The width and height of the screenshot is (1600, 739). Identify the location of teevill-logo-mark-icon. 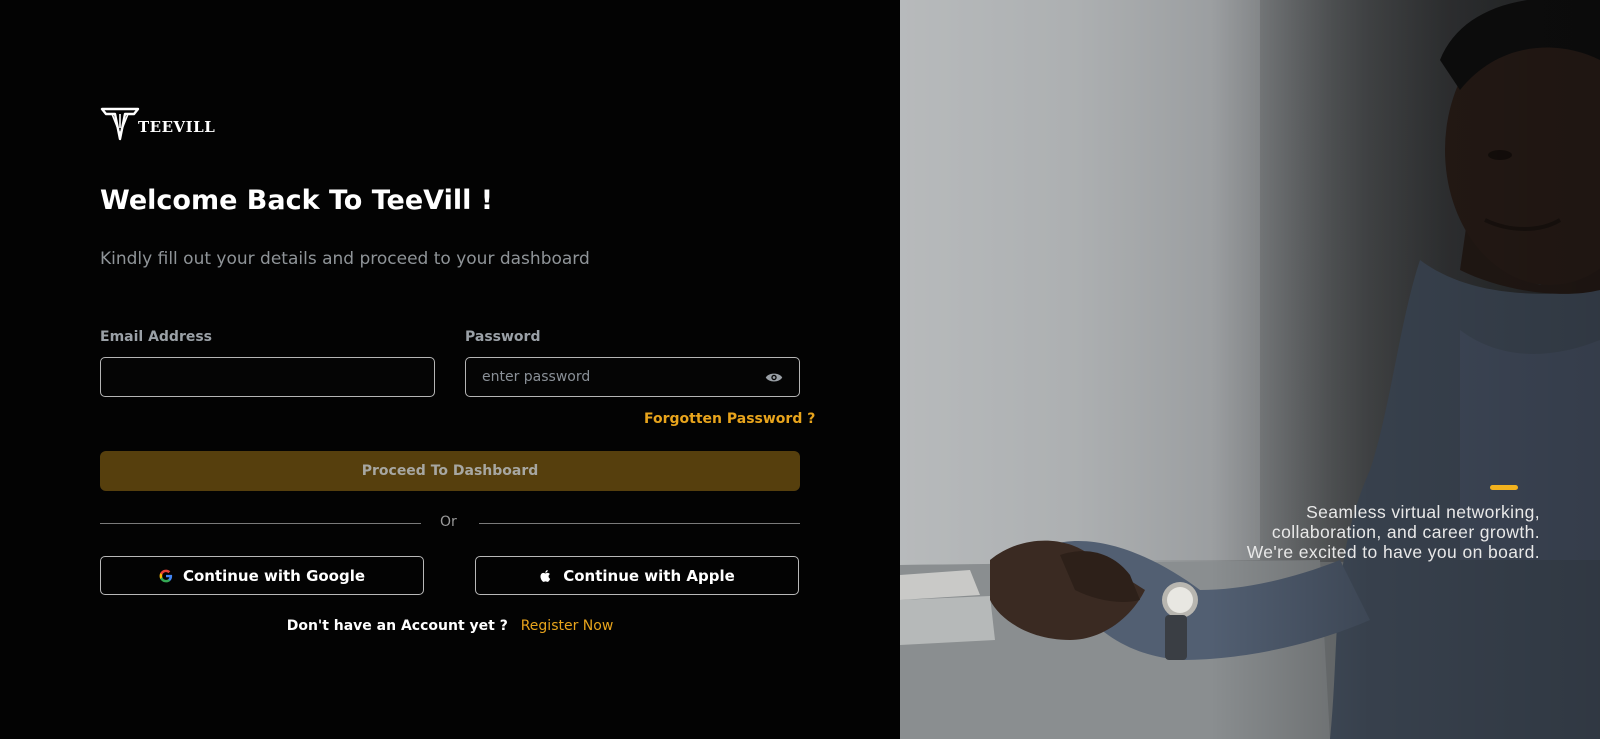
(120, 124).